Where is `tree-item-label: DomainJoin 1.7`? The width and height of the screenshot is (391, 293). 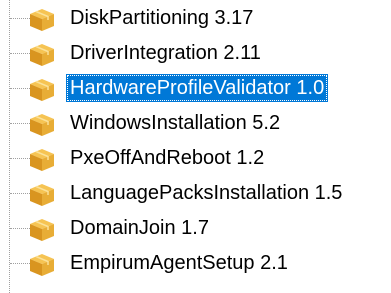
tree-item-label: DomainJoin 1.7 is located at coordinates (139, 228).